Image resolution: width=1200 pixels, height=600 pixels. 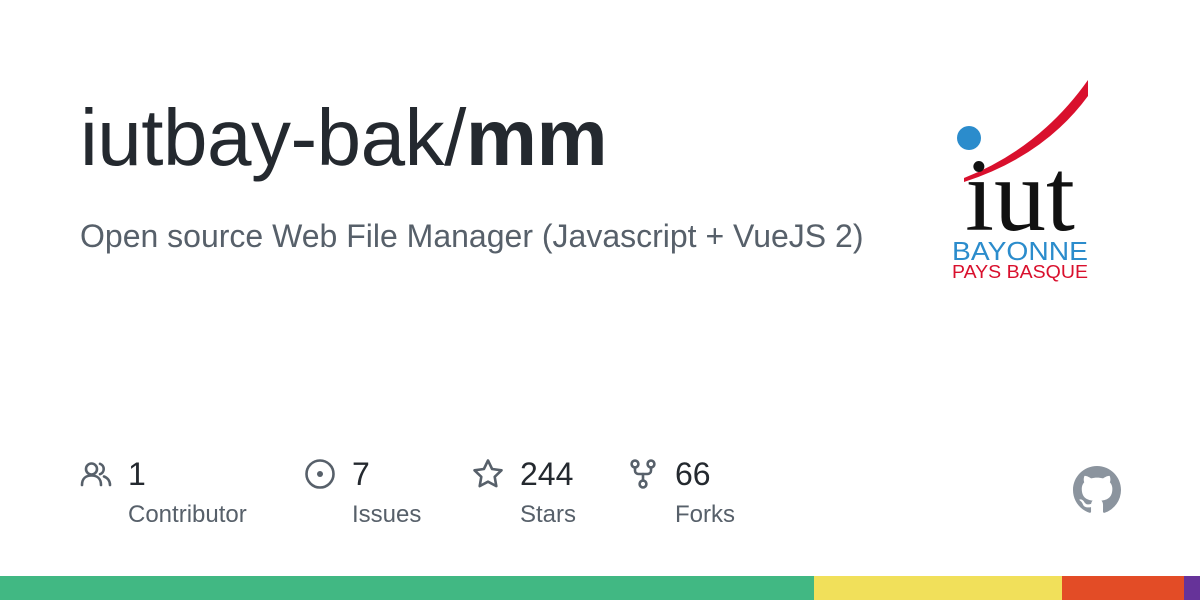 I want to click on repo-title: iutbay-bak/mm, so click(x=344, y=138).